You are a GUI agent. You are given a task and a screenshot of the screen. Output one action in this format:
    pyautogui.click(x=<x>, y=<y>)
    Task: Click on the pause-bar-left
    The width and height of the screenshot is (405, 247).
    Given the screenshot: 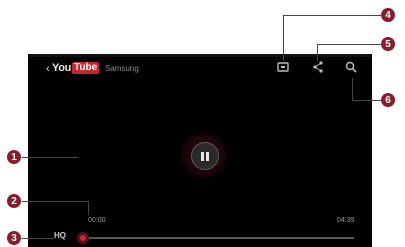 What is the action you would take?
    pyautogui.click(x=202, y=156)
    